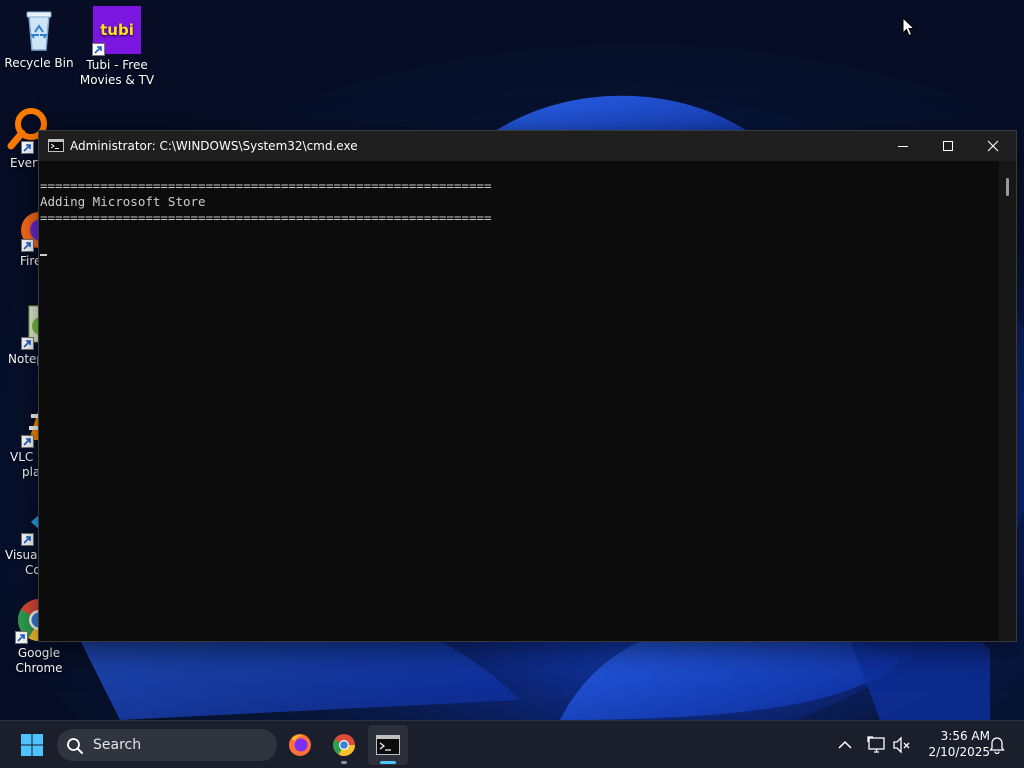 The image size is (1024, 768). I want to click on tubi-logo-text: tubi, so click(117, 29).